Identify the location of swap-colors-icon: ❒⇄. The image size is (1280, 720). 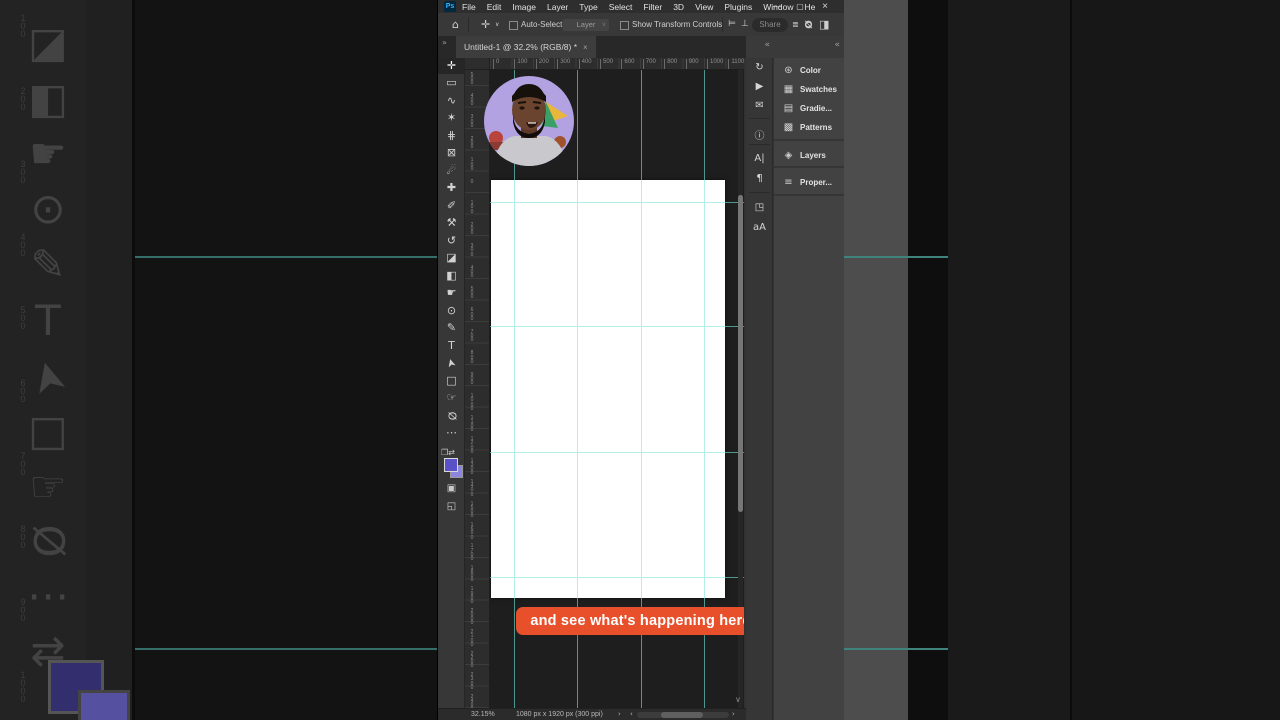
(448, 452).